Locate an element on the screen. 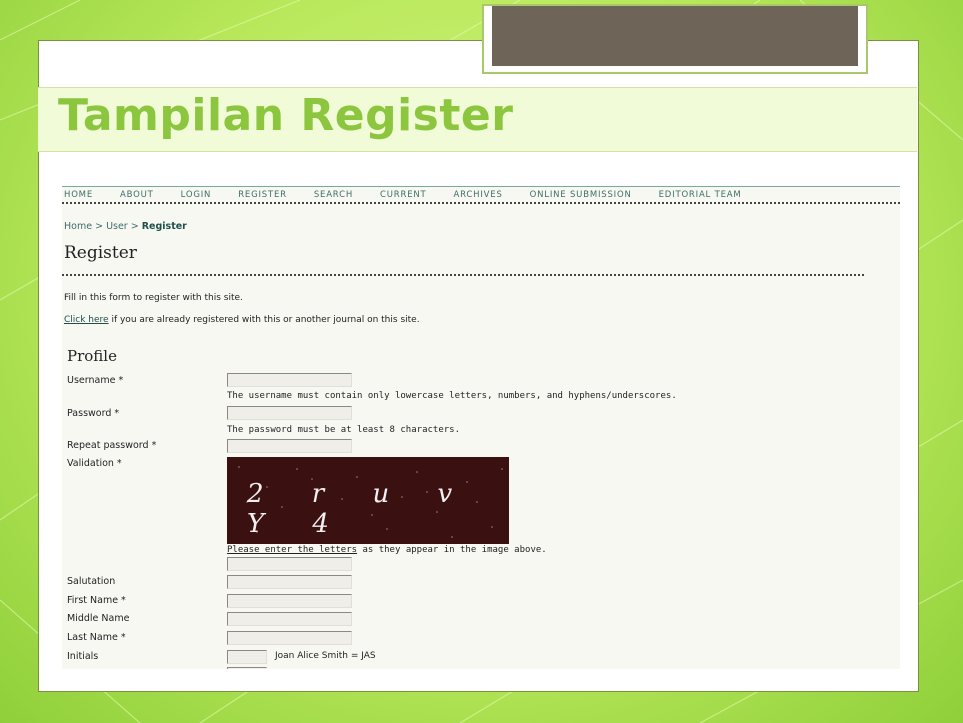 This screenshot has width=963, height=723. nav-archives: ARCHIVES is located at coordinates (478, 194).